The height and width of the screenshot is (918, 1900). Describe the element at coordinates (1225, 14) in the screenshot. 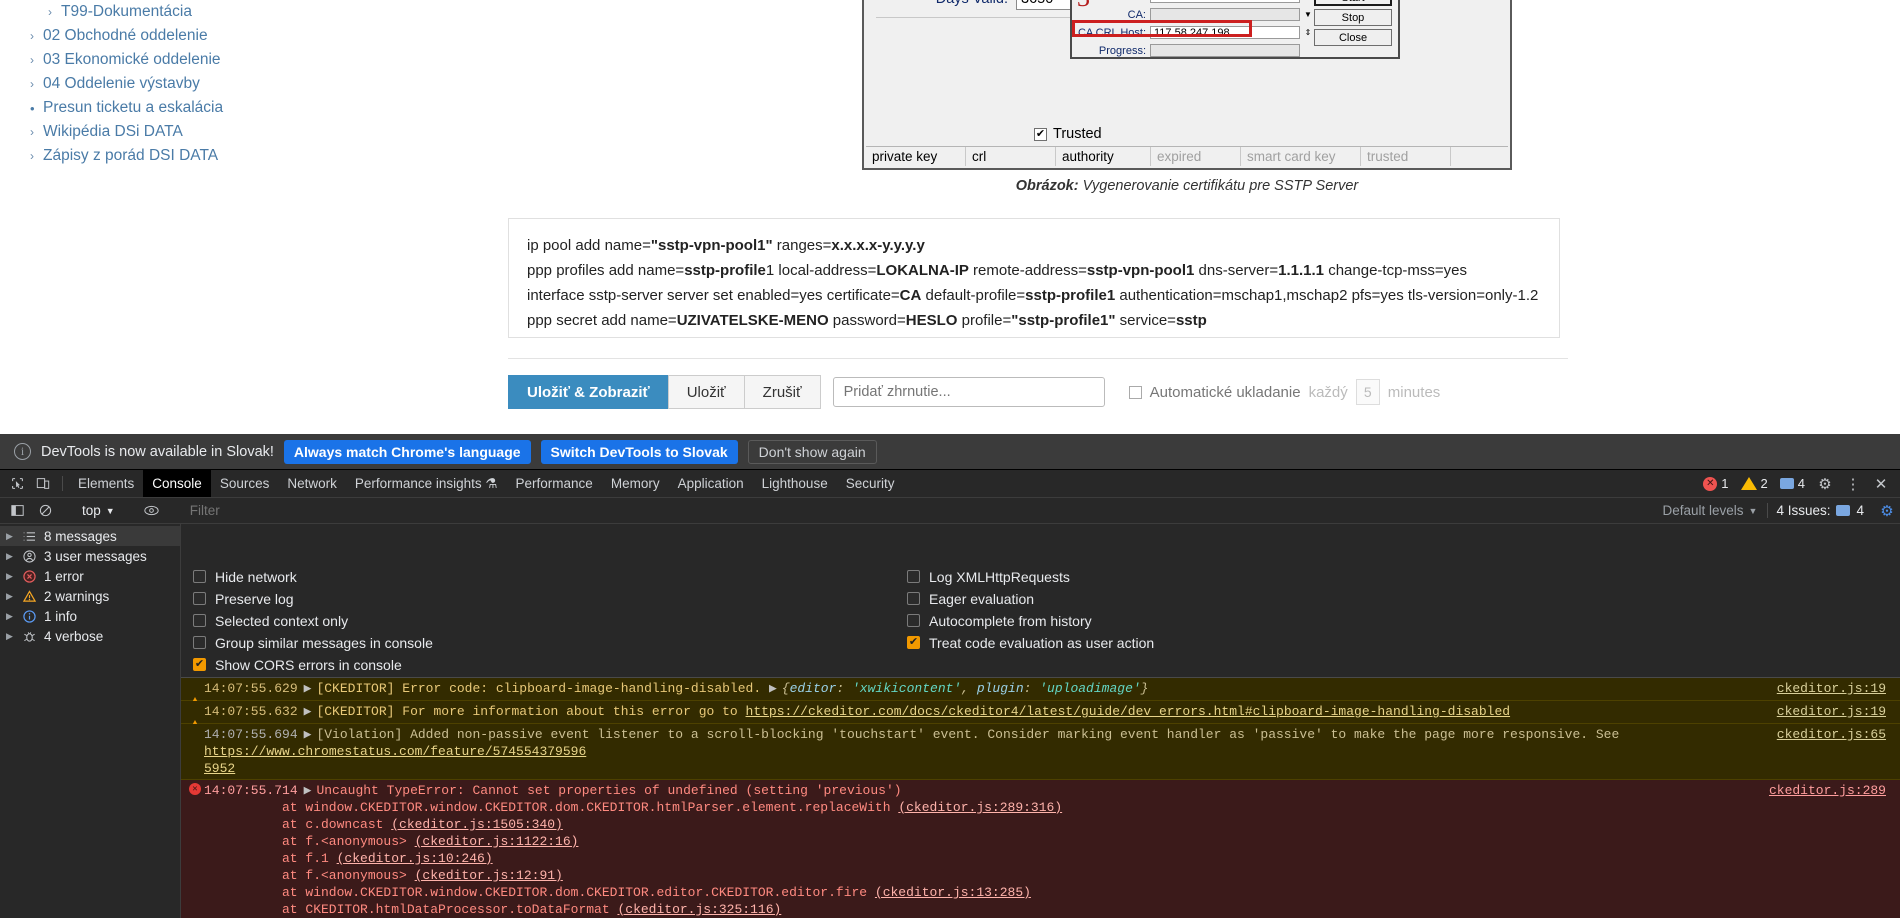

I see `sign-field-ca` at that location.